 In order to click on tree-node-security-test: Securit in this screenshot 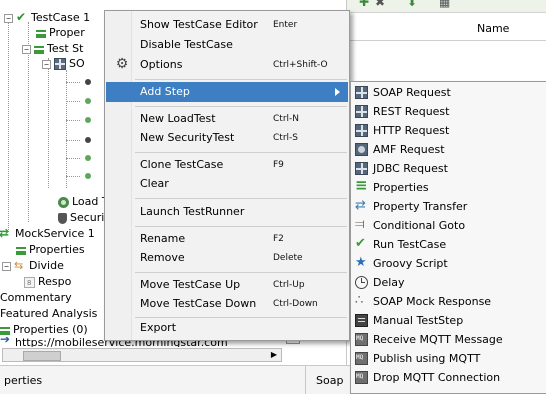, I will do `click(83, 218)`.